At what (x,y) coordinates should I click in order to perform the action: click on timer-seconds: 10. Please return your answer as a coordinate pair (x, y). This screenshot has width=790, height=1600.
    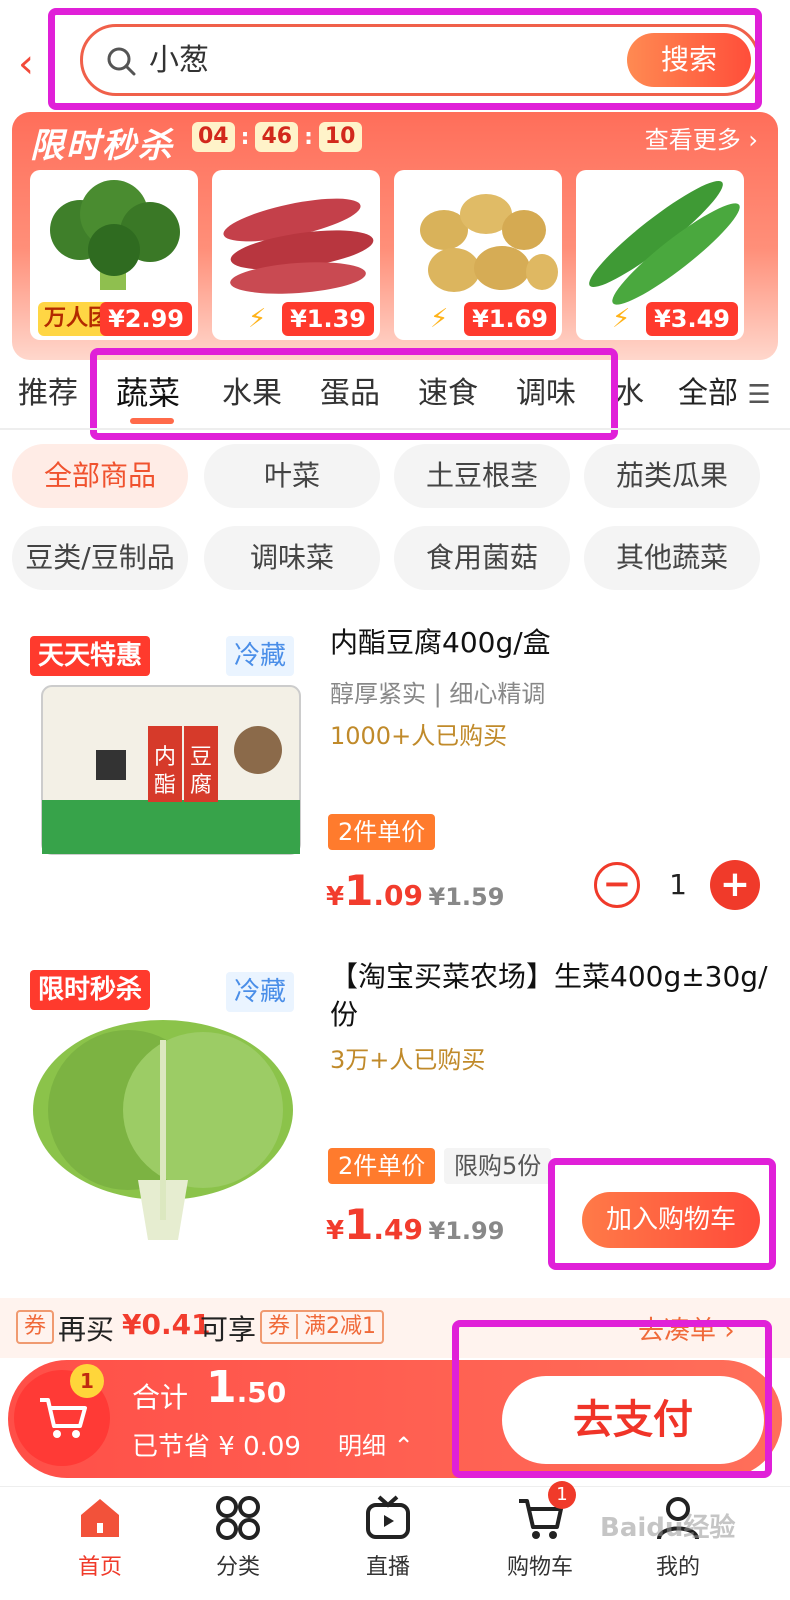
    Looking at the image, I should click on (340, 137).